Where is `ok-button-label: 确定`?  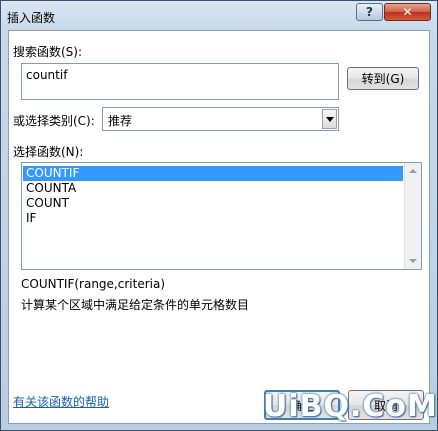
ok-button-label: 确定 is located at coordinates (301, 405).